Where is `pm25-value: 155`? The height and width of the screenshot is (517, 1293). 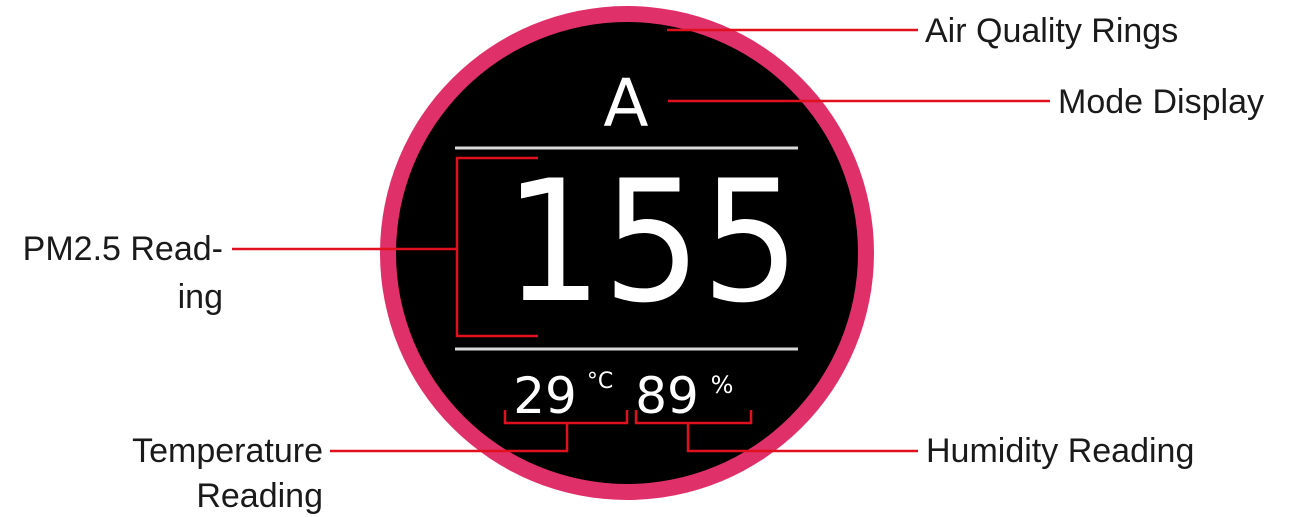
pm25-value: 155 is located at coordinates (652, 242).